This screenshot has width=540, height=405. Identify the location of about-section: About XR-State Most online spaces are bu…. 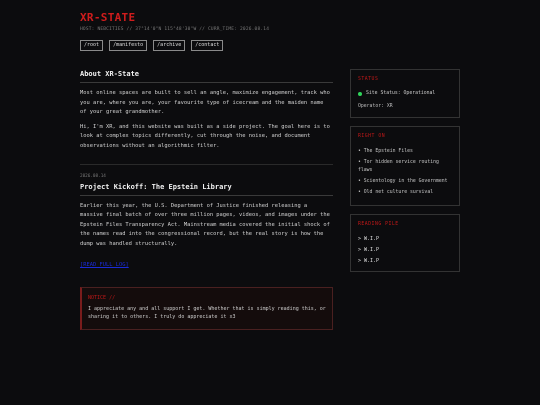
(206, 111).